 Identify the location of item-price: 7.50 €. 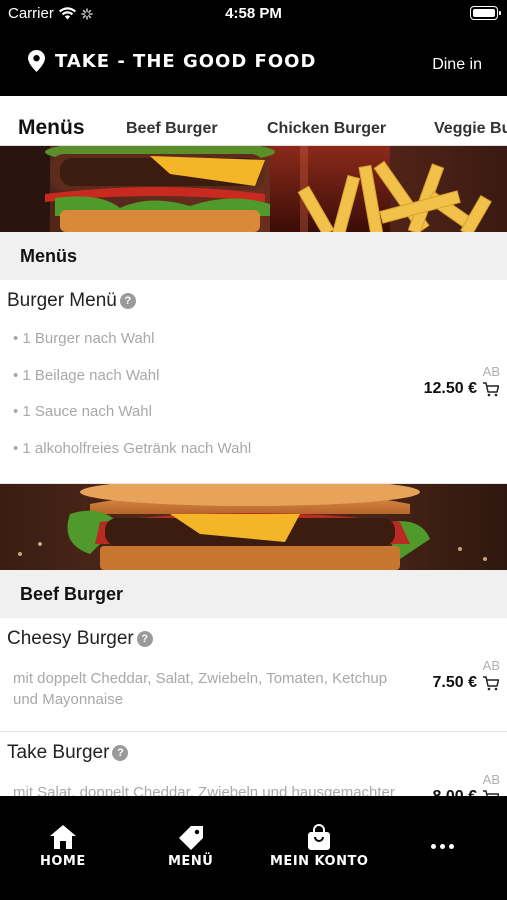
(454, 682).